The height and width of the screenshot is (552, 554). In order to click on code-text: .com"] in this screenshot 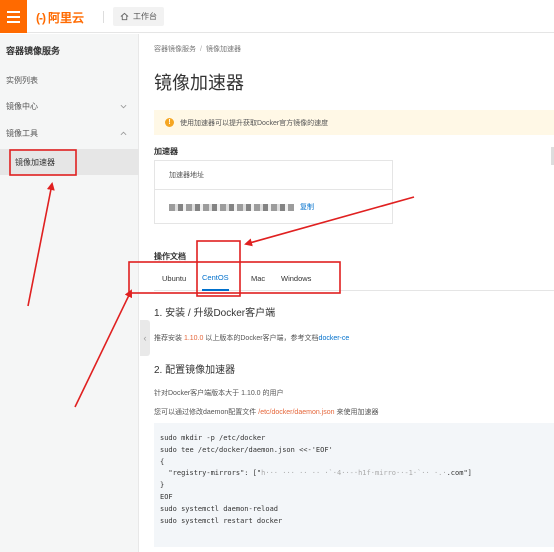, I will do `click(459, 473)`.